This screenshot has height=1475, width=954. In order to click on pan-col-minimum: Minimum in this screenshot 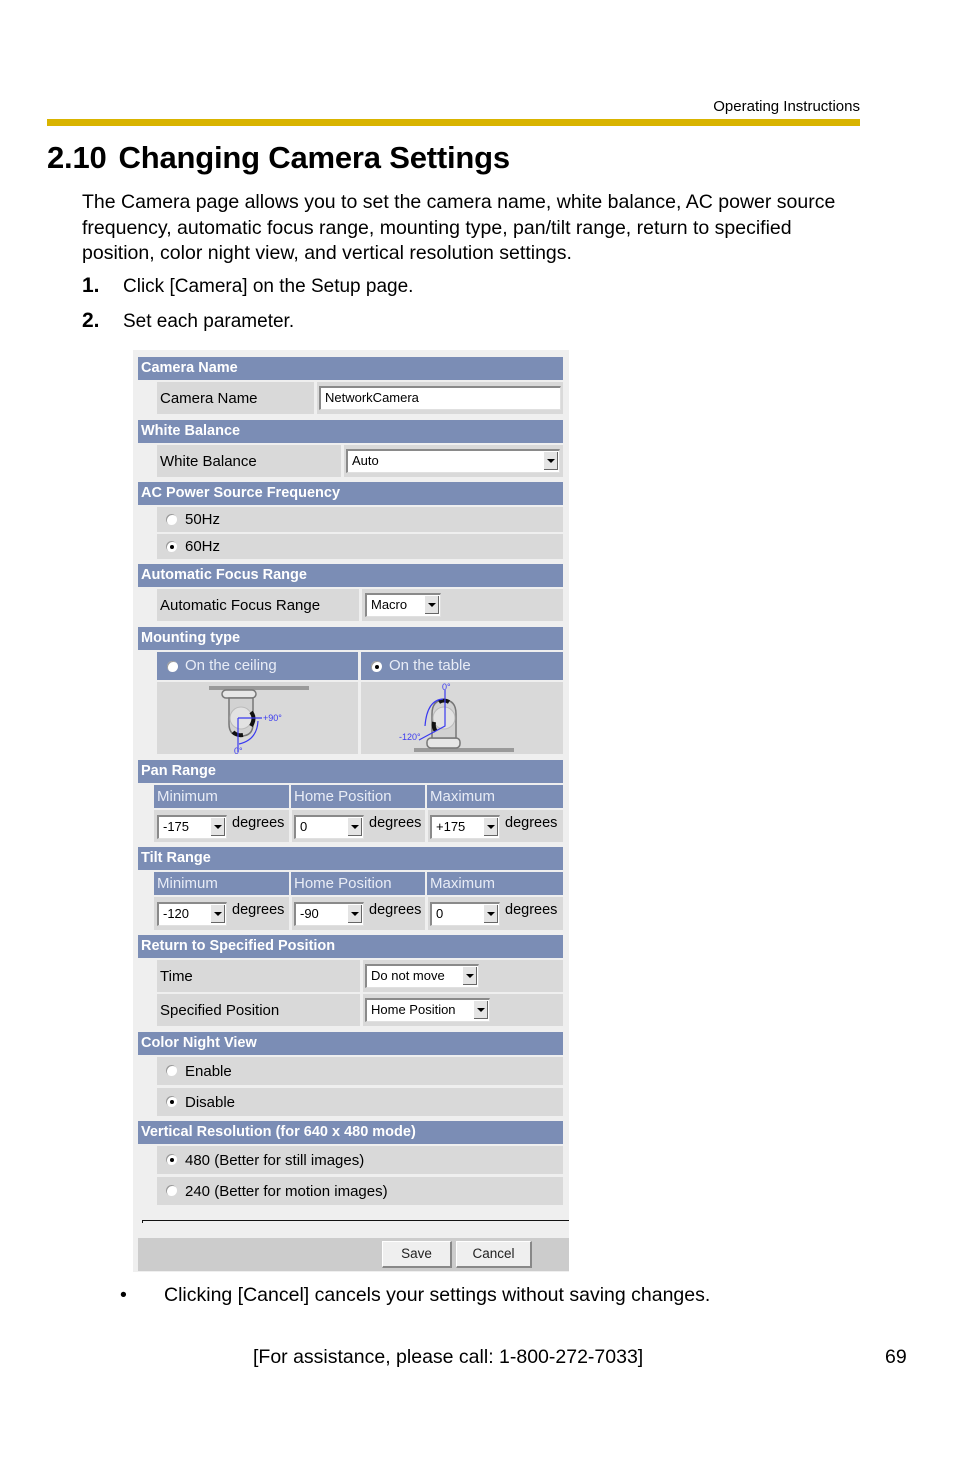, I will do `click(221, 796)`.